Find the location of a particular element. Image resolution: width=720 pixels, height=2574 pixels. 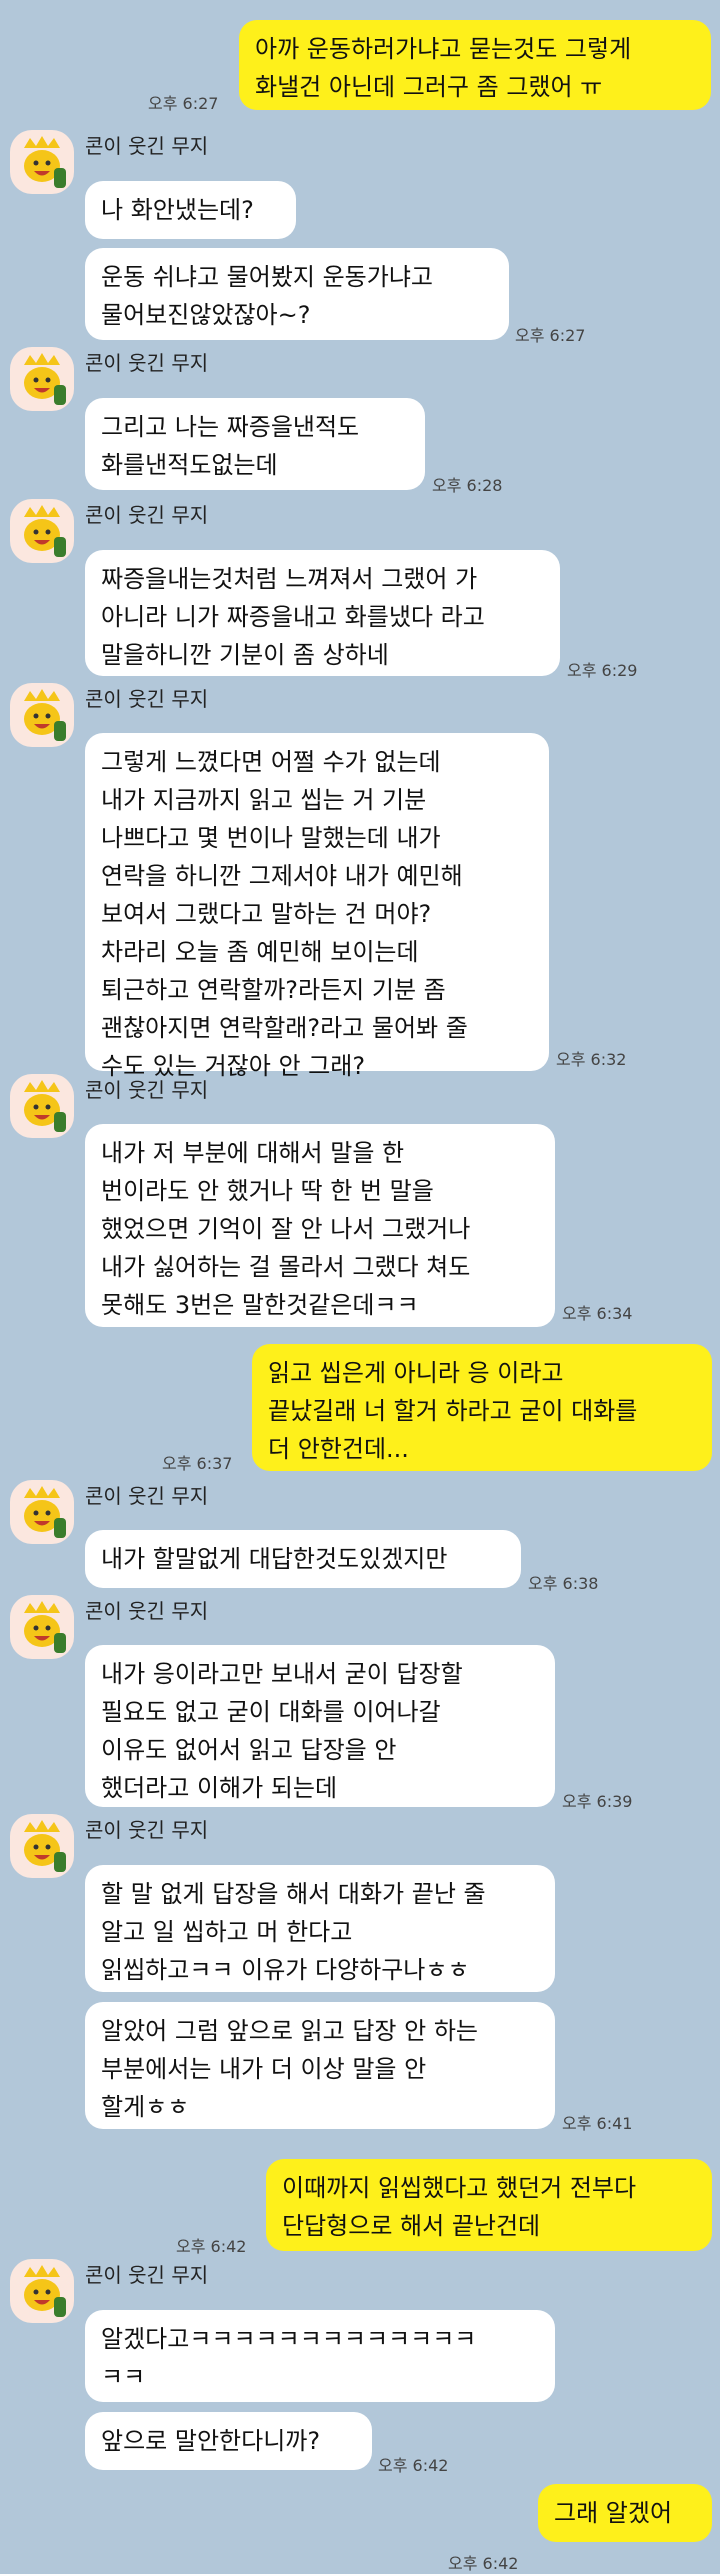

outgoing-message-bubble: 이때까지 읽씹했다고 했던거 전부다 단답형으로 해서 끝난건데 is located at coordinates (489, 2205).